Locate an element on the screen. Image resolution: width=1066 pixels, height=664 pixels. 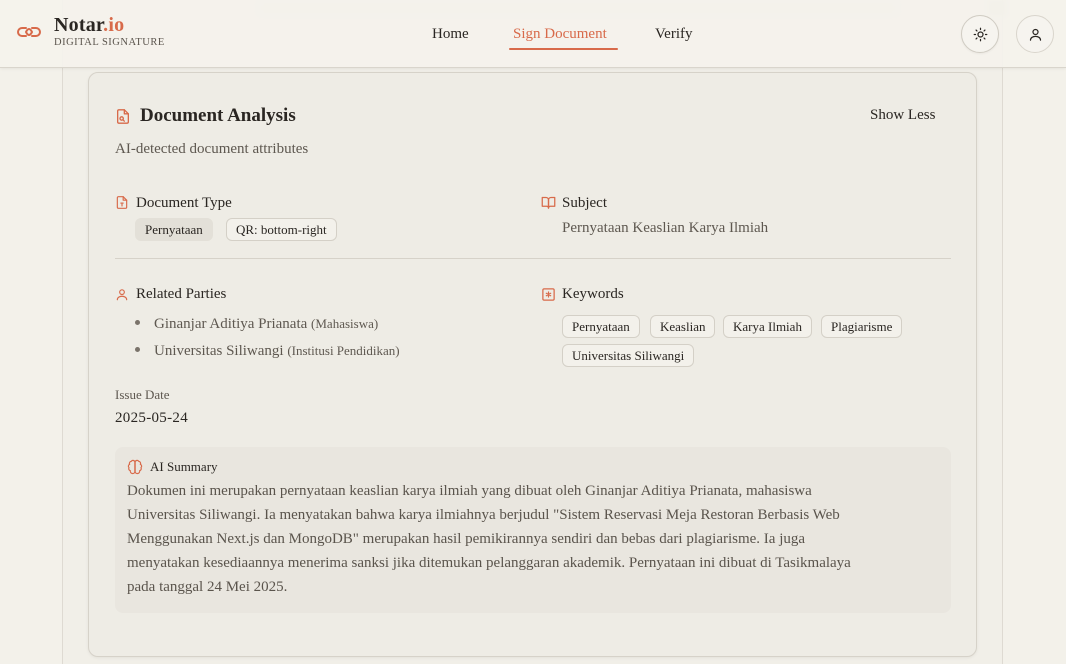
list-item: Ginanjar Aditiya Prianata (Mahasiswa) is located at coordinates (256, 324).